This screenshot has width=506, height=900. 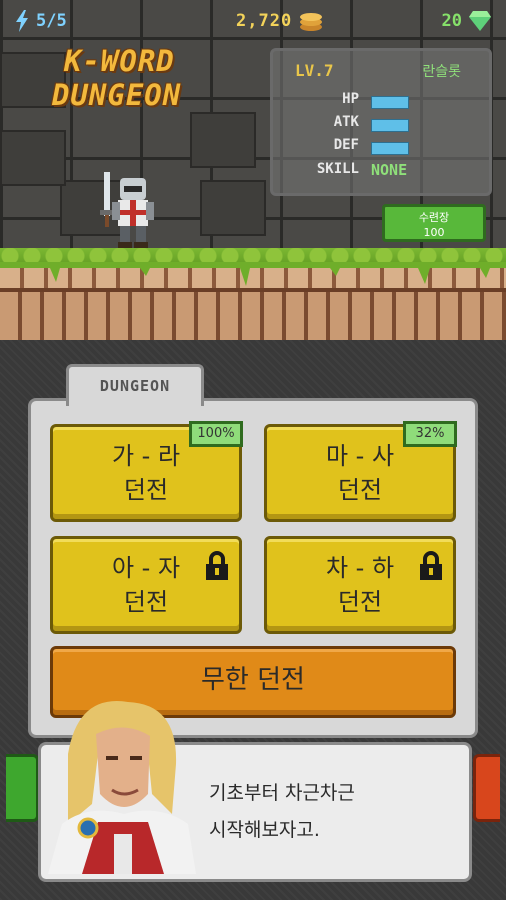 I want to click on logo-line2: DUNGEON, so click(x=117, y=95).